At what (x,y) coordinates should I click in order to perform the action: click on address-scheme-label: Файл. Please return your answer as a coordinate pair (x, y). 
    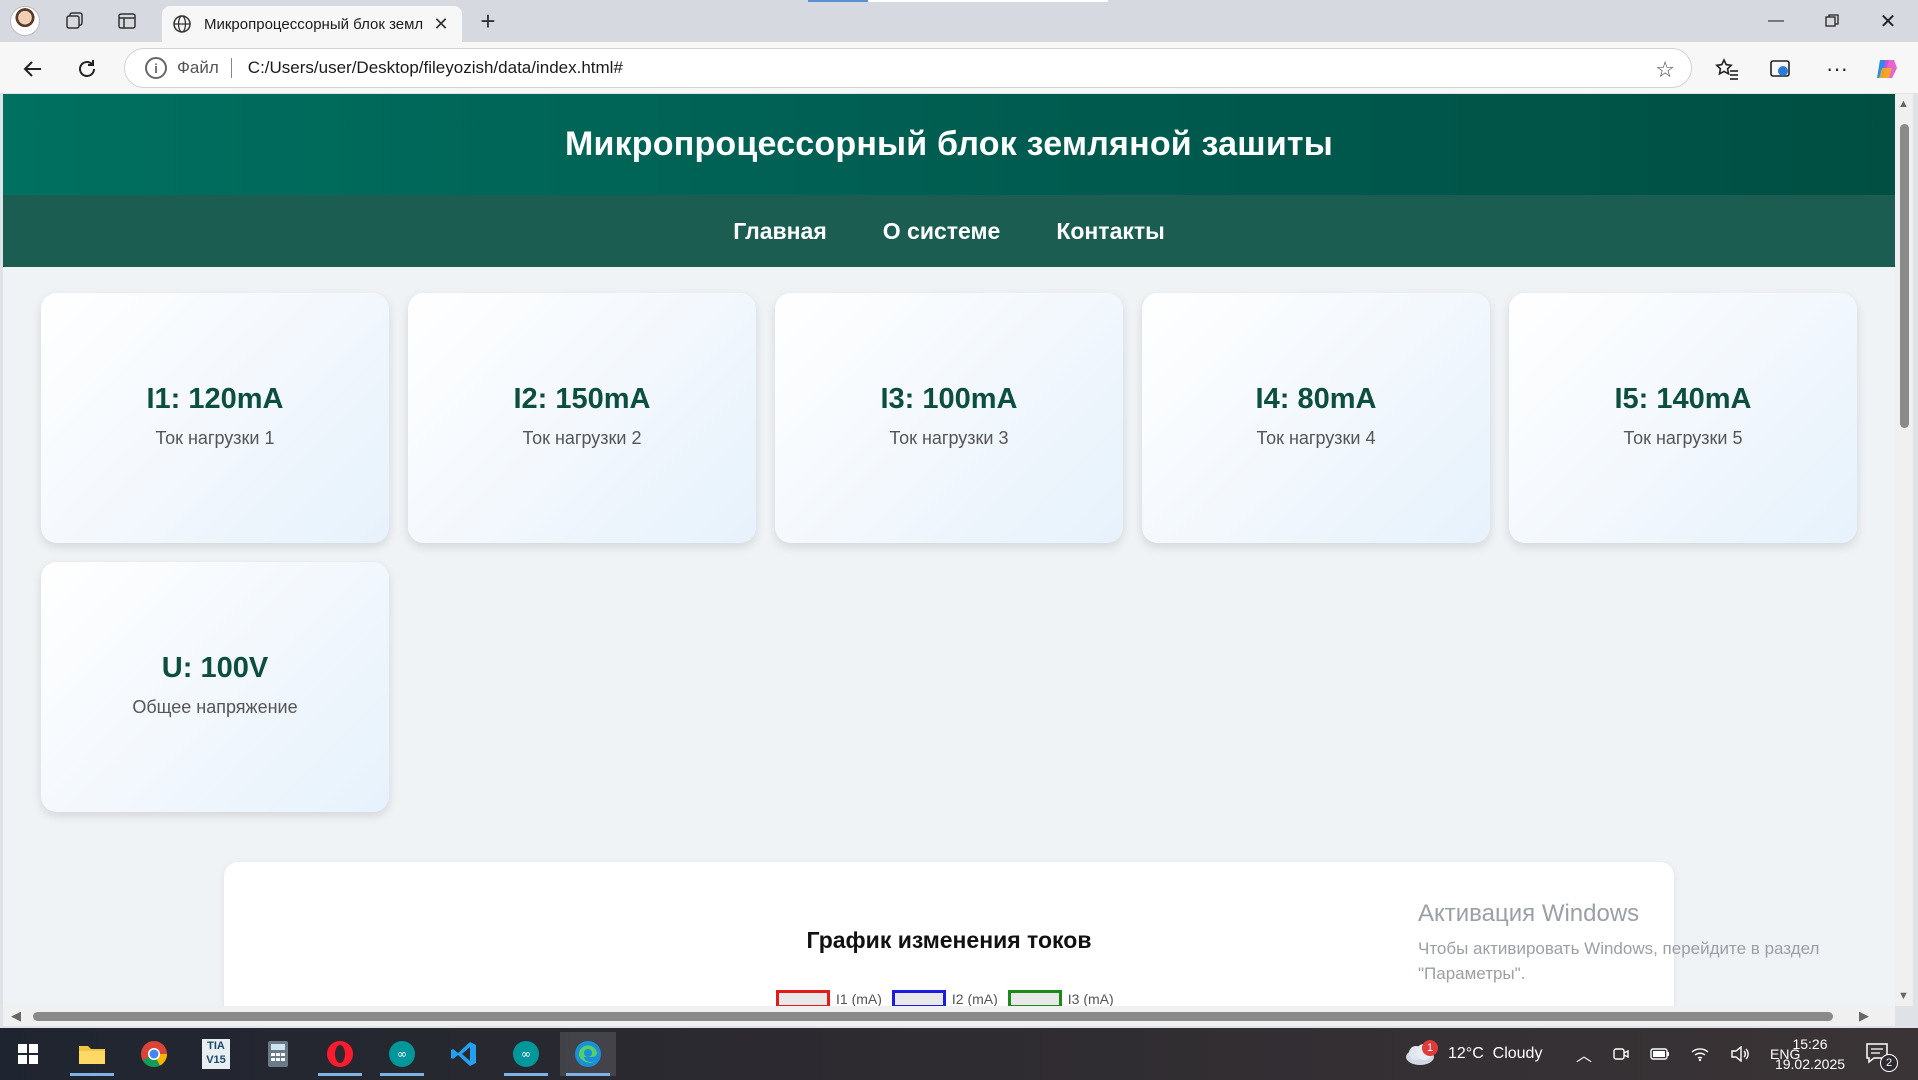
    Looking at the image, I should click on (198, 67).